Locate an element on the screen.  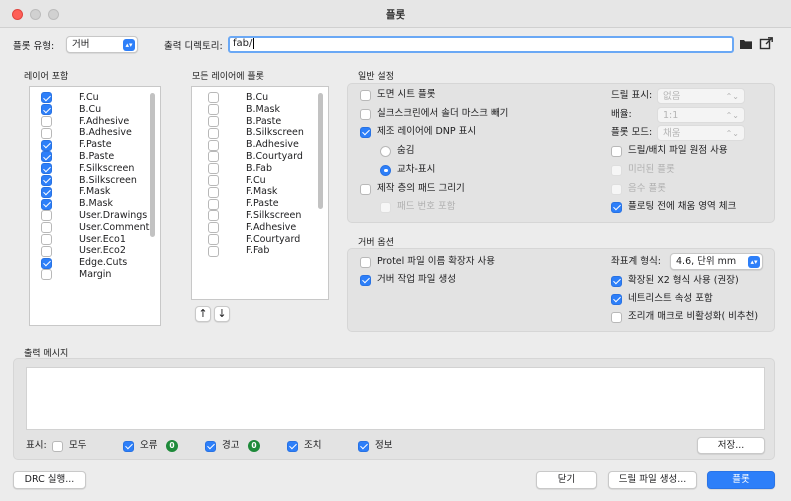
pad-outlines-checkbox is located at coordinates (365, 189).